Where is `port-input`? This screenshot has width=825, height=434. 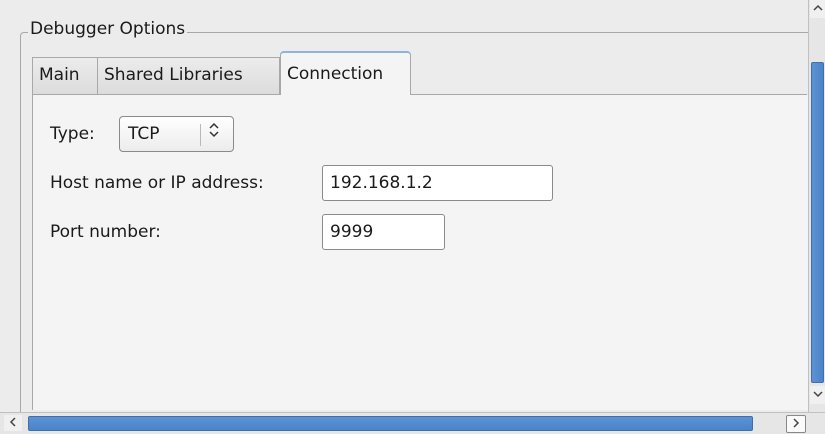 port-input is located at coordinates (383, 232).